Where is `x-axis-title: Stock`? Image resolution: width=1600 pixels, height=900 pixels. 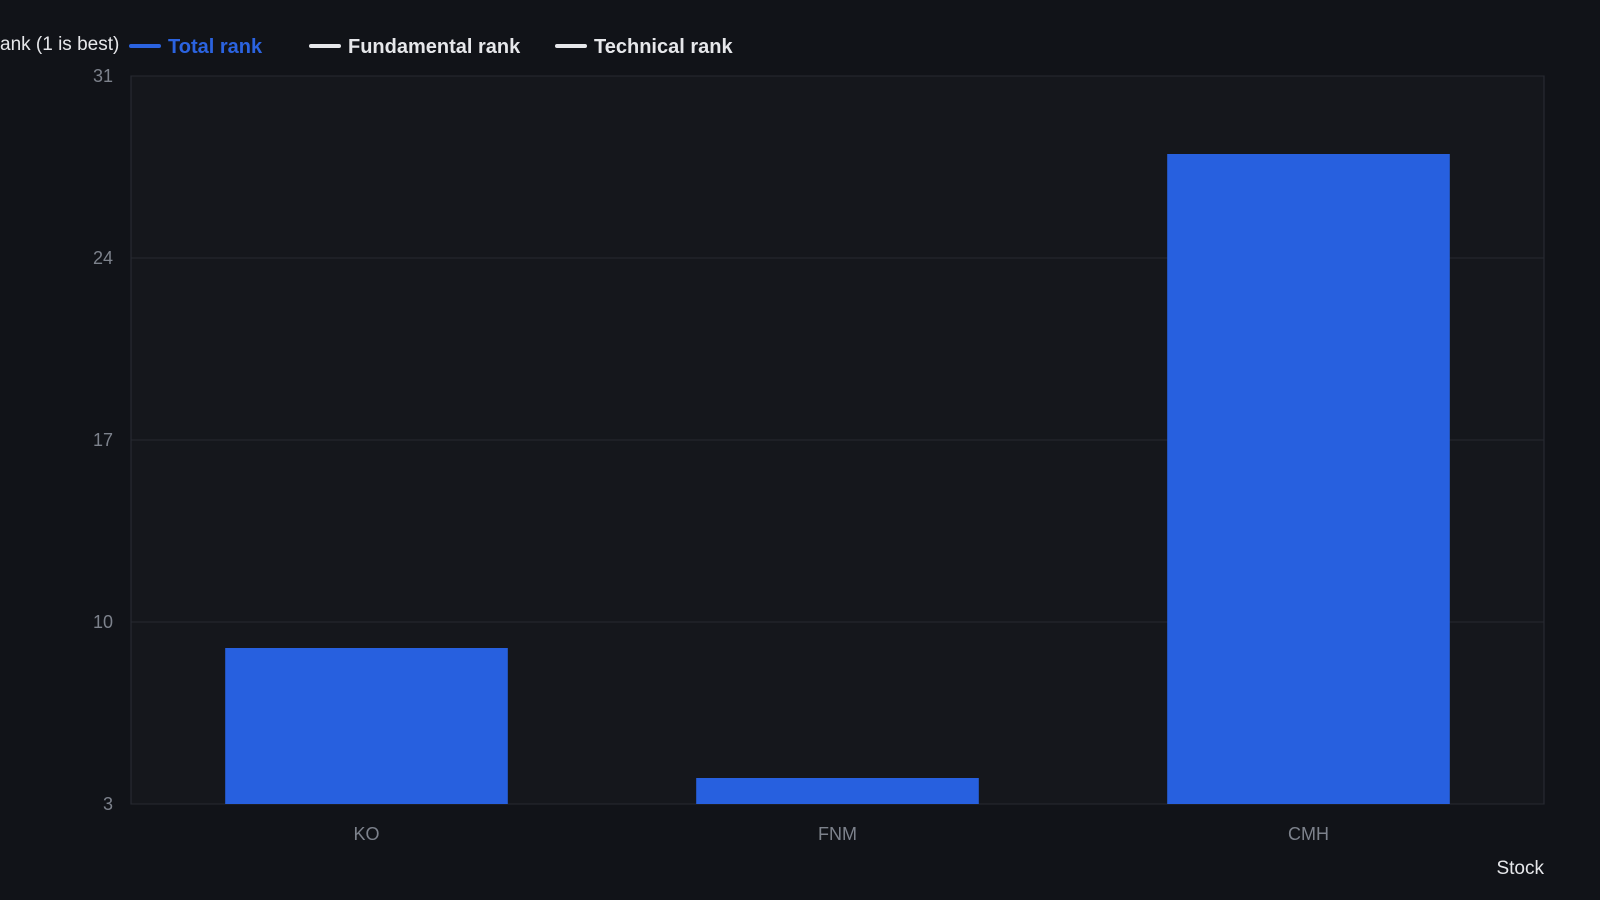 x-axis-title: Stock is located at coordinates (1520, 868).